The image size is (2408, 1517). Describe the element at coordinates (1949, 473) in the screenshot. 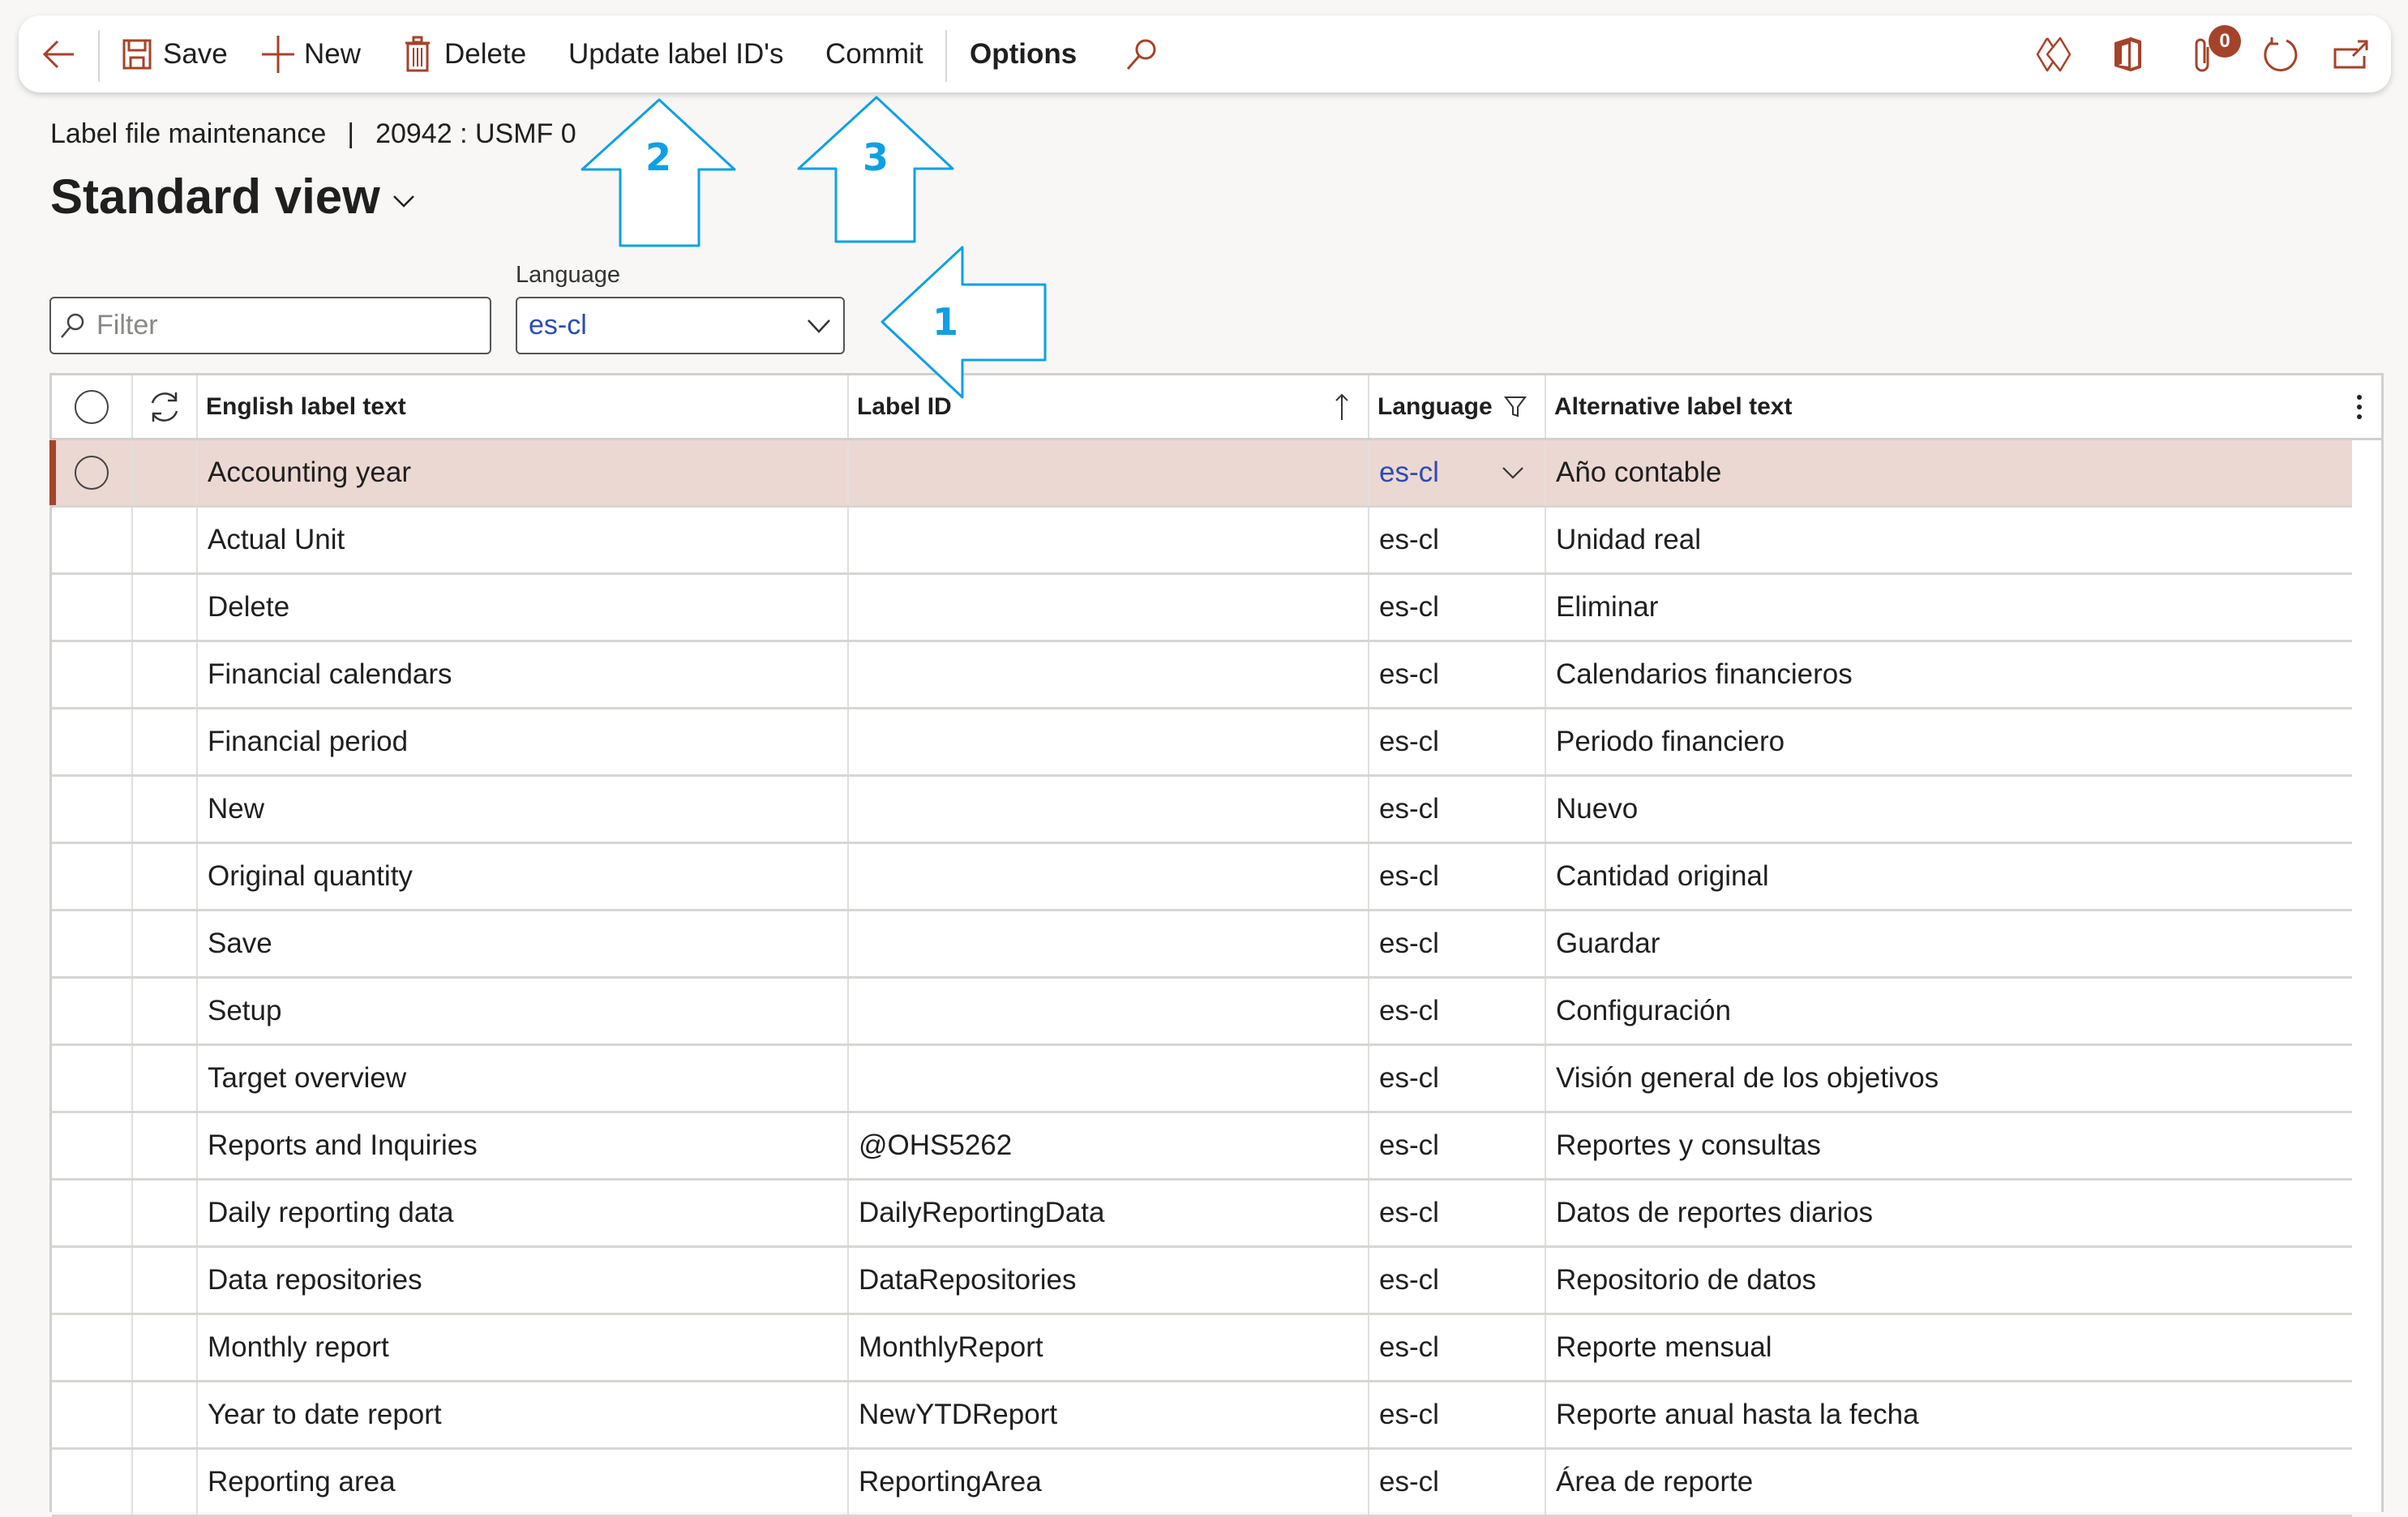

I see `alternative-label-text-cell: Año contable` at that location.